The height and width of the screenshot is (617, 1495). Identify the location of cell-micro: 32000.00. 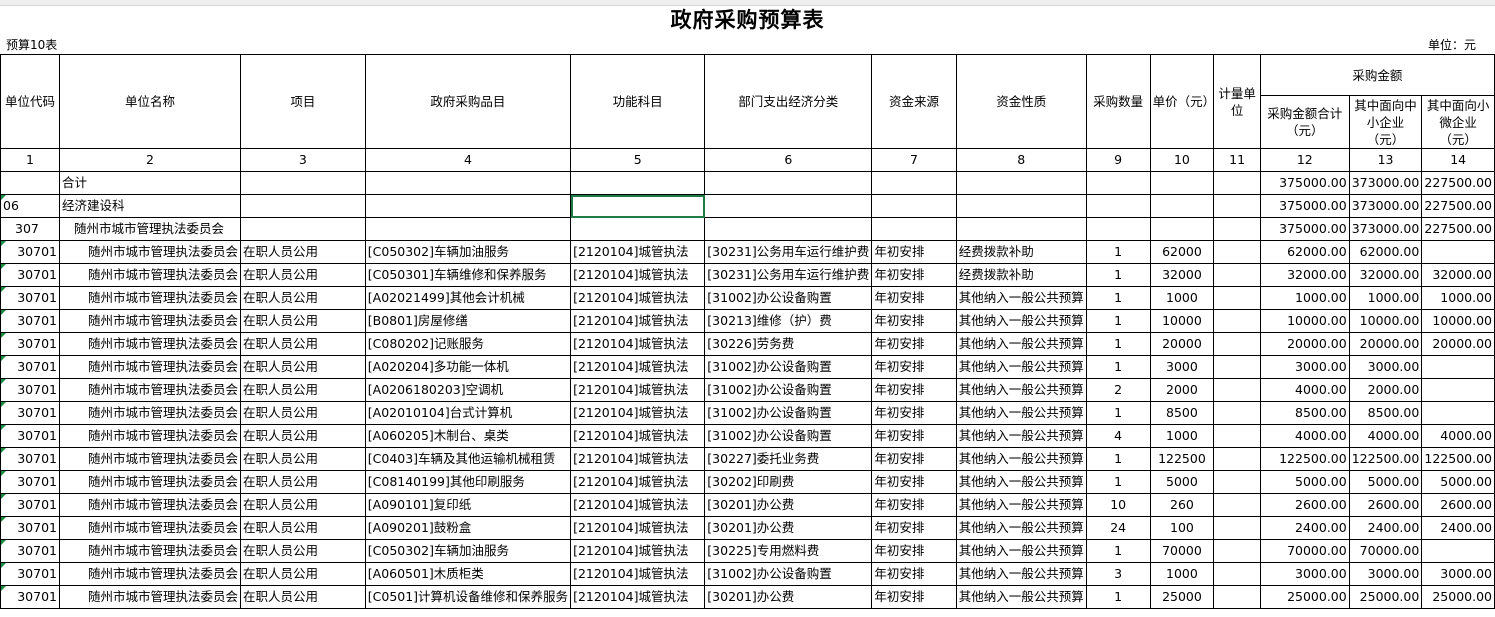
(1458, 275).